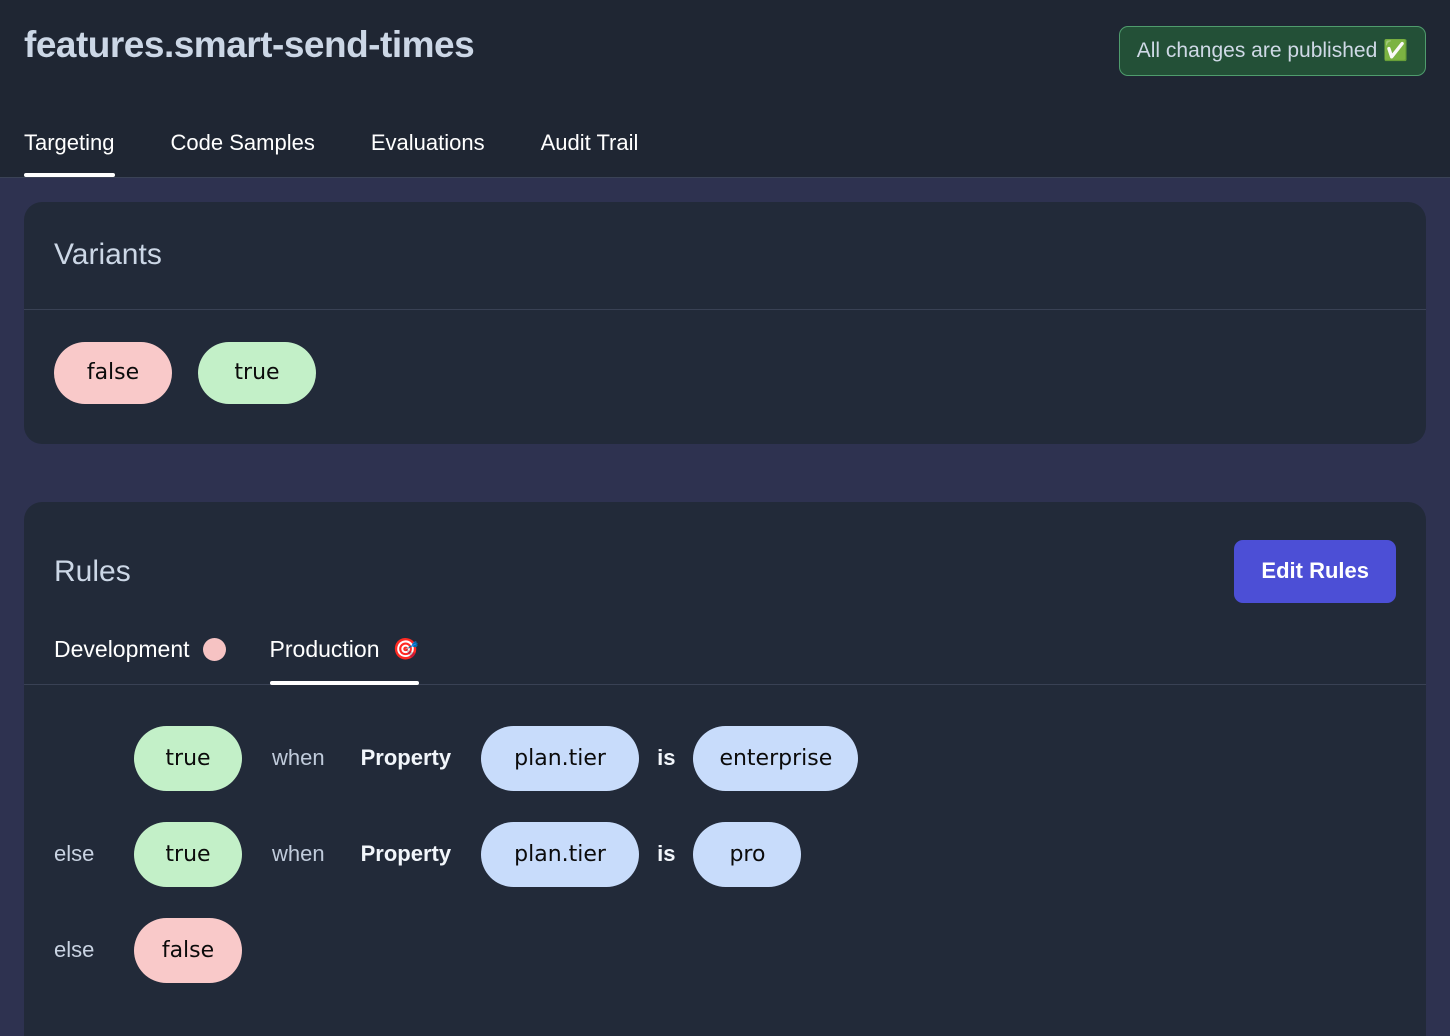  I want to click on pink-circle-icon, so click(214, 650).